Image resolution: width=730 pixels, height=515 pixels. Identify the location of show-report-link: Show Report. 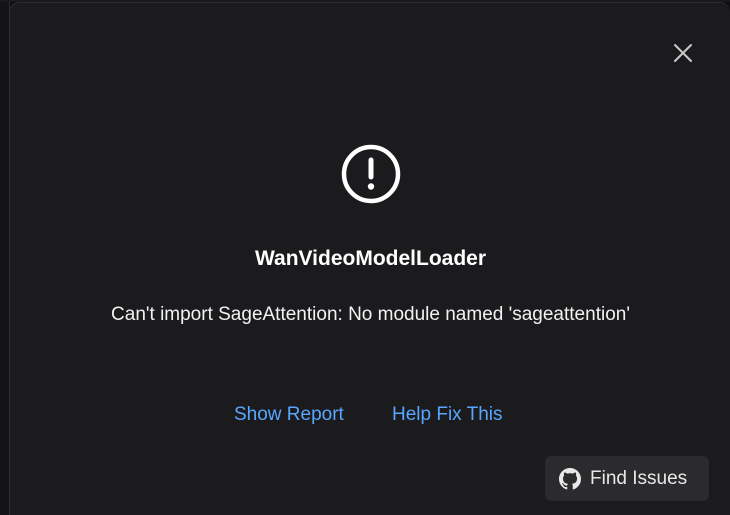
(289, 415).